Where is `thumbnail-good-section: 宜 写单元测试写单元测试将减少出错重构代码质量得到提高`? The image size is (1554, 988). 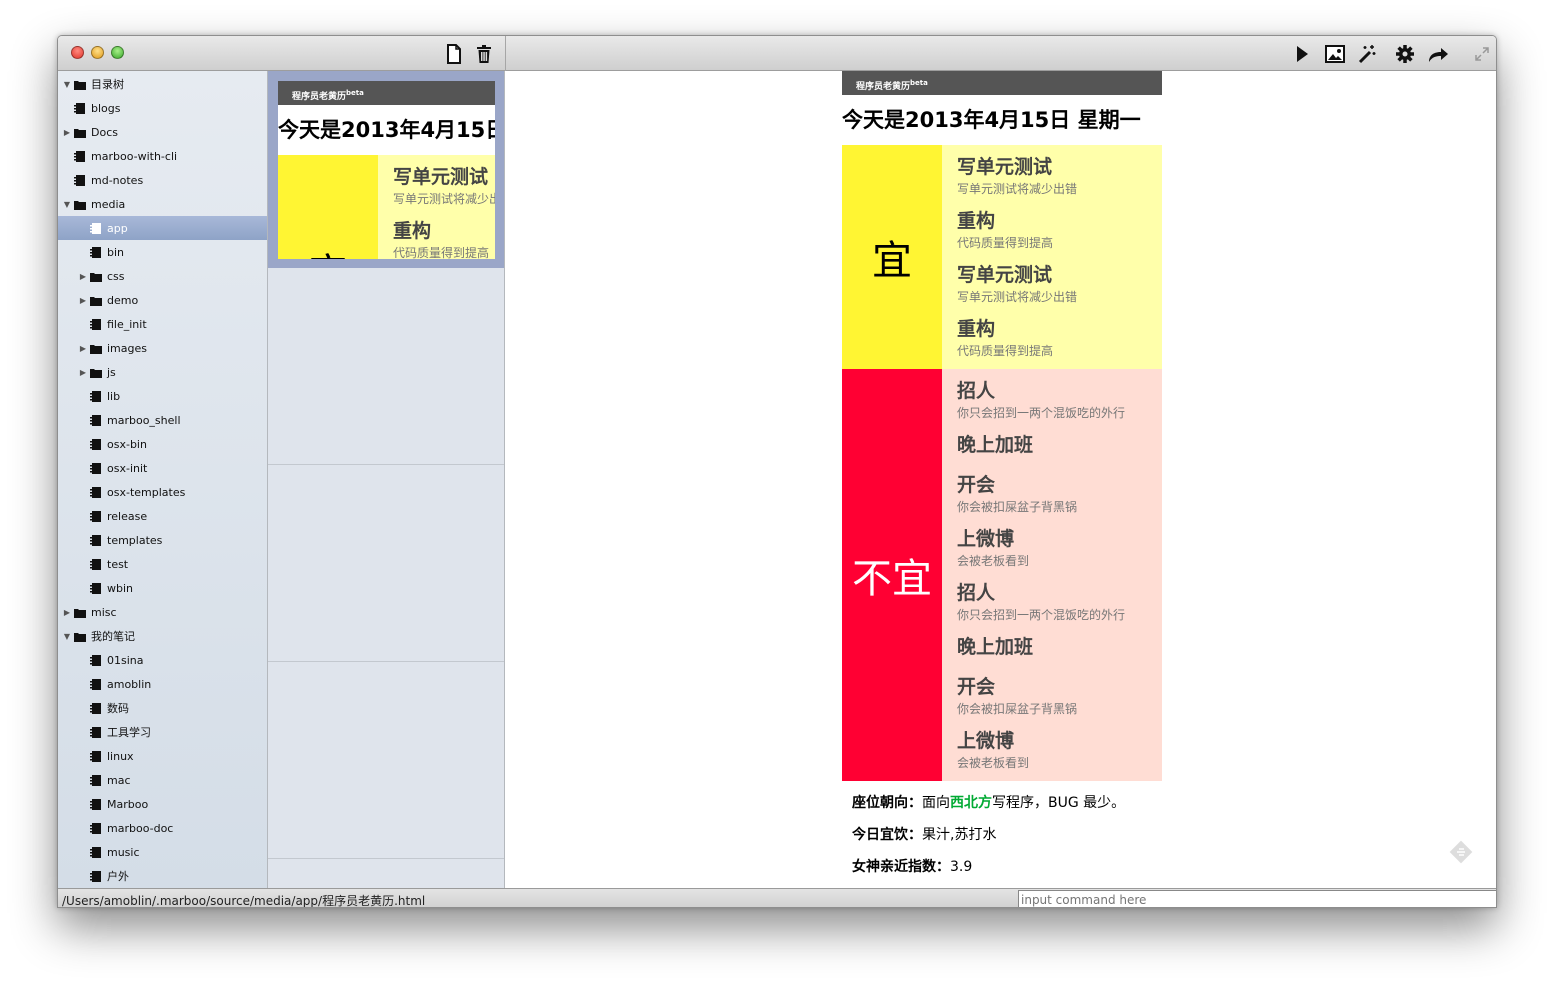
thumbnail-good-section: 宜 写单元测试写单元测试将减少出错重构代码质量得到提高 is located at coordinates (386, 207).